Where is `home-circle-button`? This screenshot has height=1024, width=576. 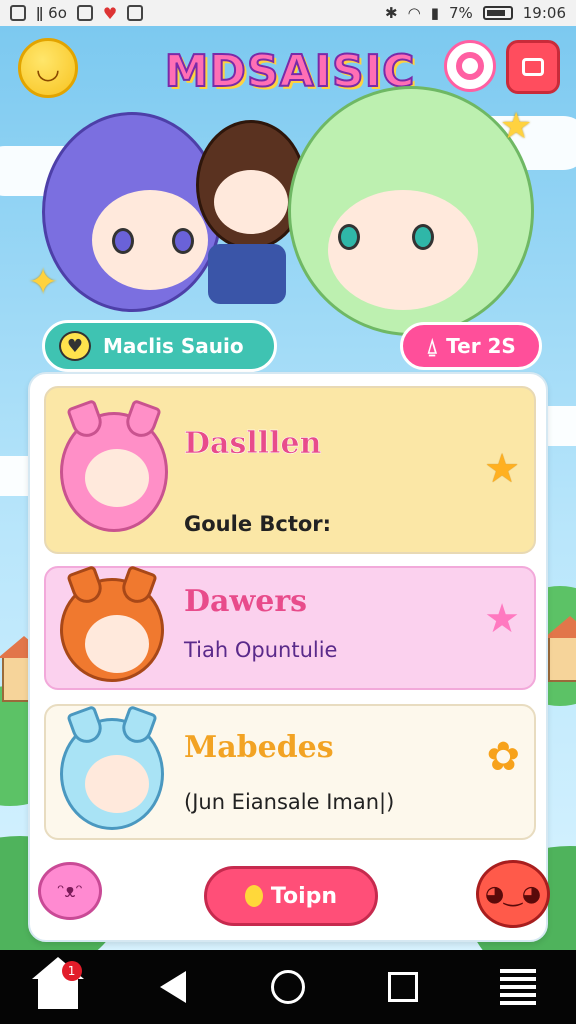 home-circle-button is located at coordinates (288, 987).